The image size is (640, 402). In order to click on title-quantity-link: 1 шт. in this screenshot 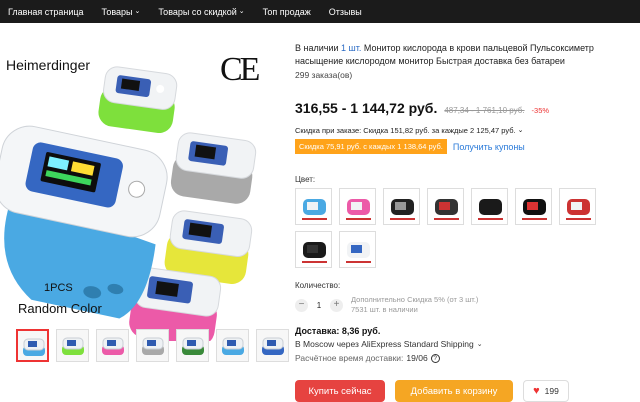, I will do `click(351, 48)`.